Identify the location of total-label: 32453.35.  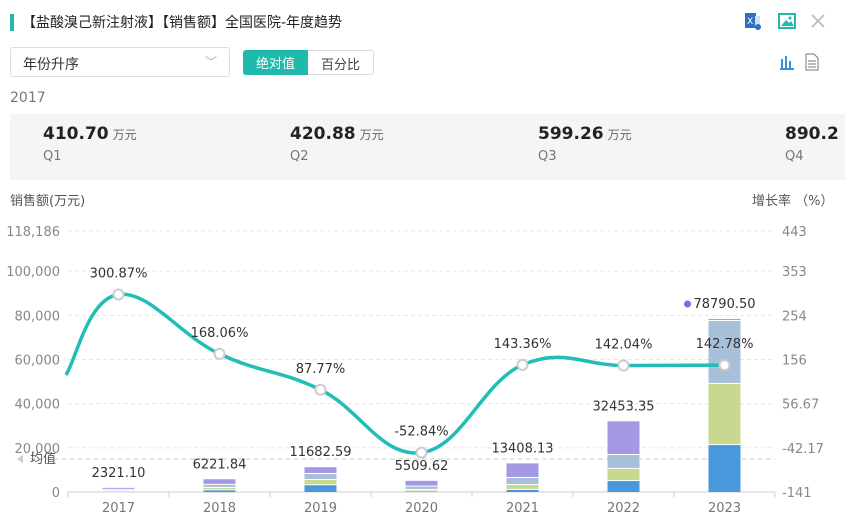
(623, 406).